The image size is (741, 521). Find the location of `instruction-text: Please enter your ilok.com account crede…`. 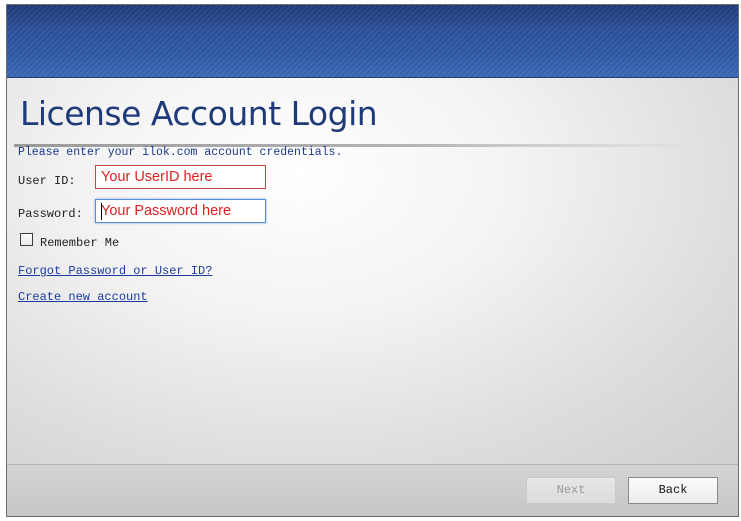

instruction-text: Please enter your ilok.com account crede… is located at coordinates (180, 152).